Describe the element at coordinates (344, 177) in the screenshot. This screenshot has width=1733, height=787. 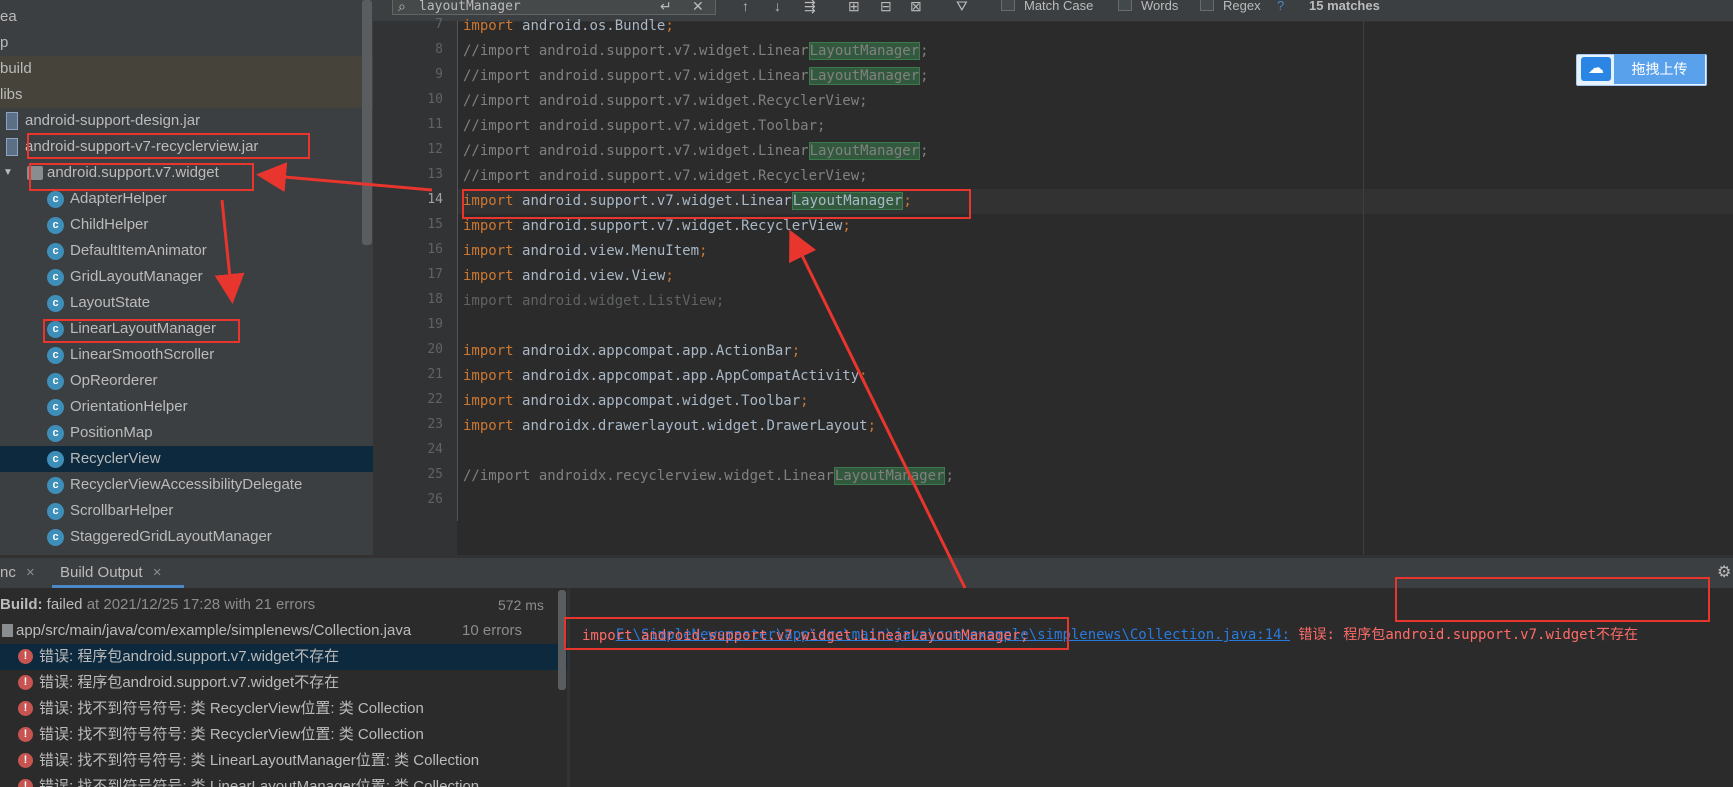
I see `arrow-to-package` at that location.